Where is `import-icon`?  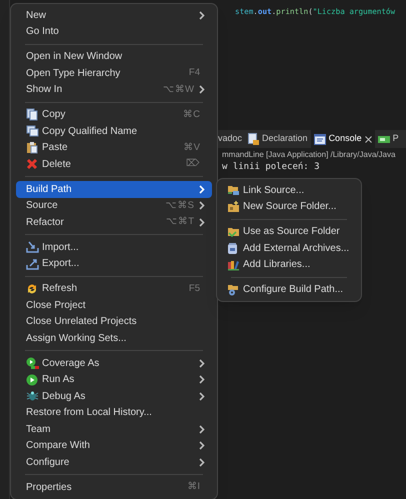
import-icon is located at coordinates (32, 247).